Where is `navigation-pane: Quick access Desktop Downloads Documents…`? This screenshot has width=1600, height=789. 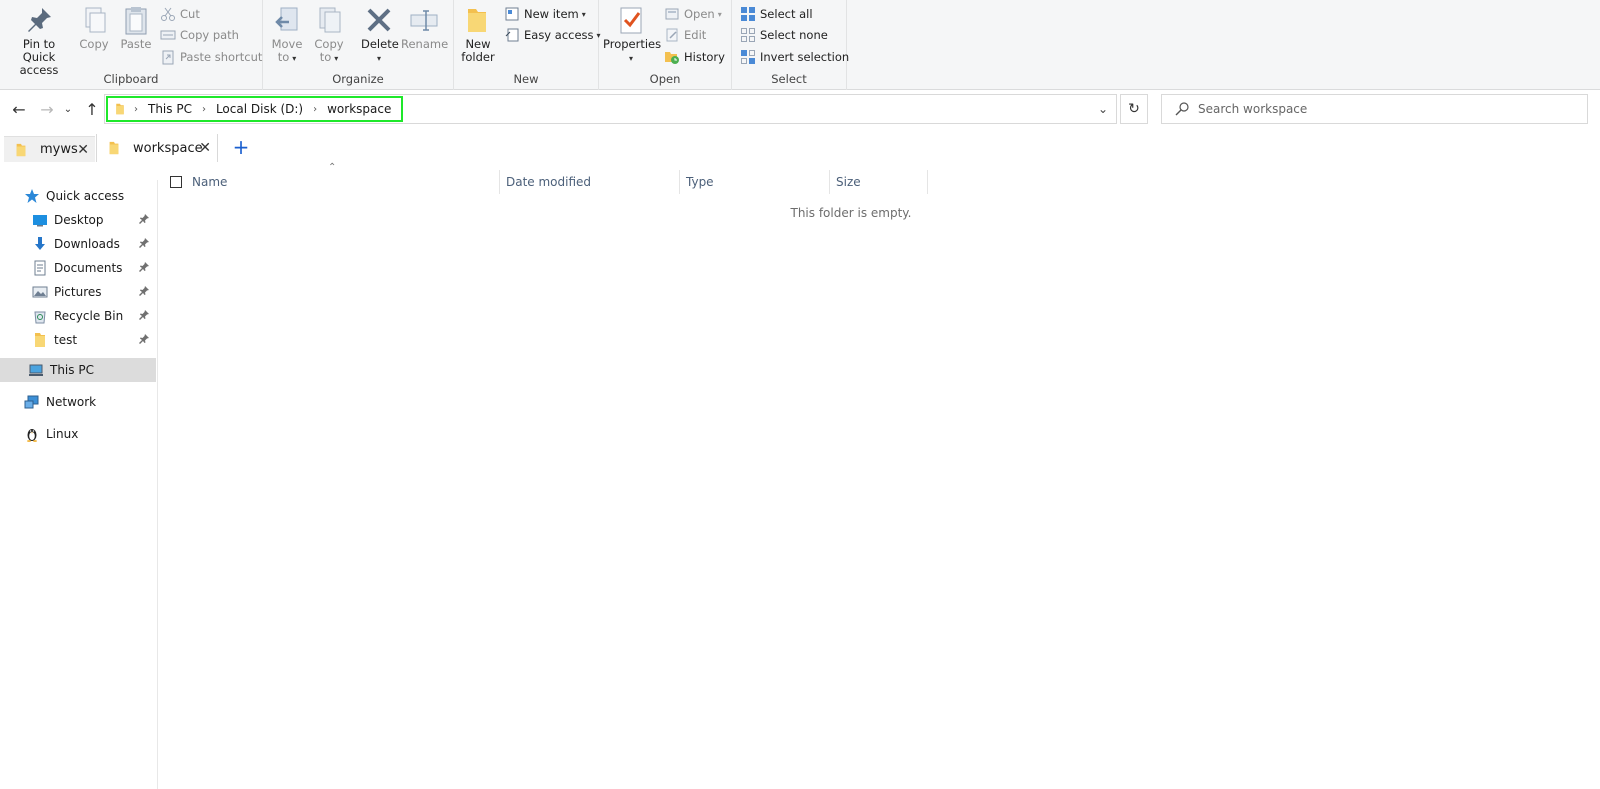 navigation-pane: Quick access Desktop Downloads Documents… is located at coordinates (79, 484).